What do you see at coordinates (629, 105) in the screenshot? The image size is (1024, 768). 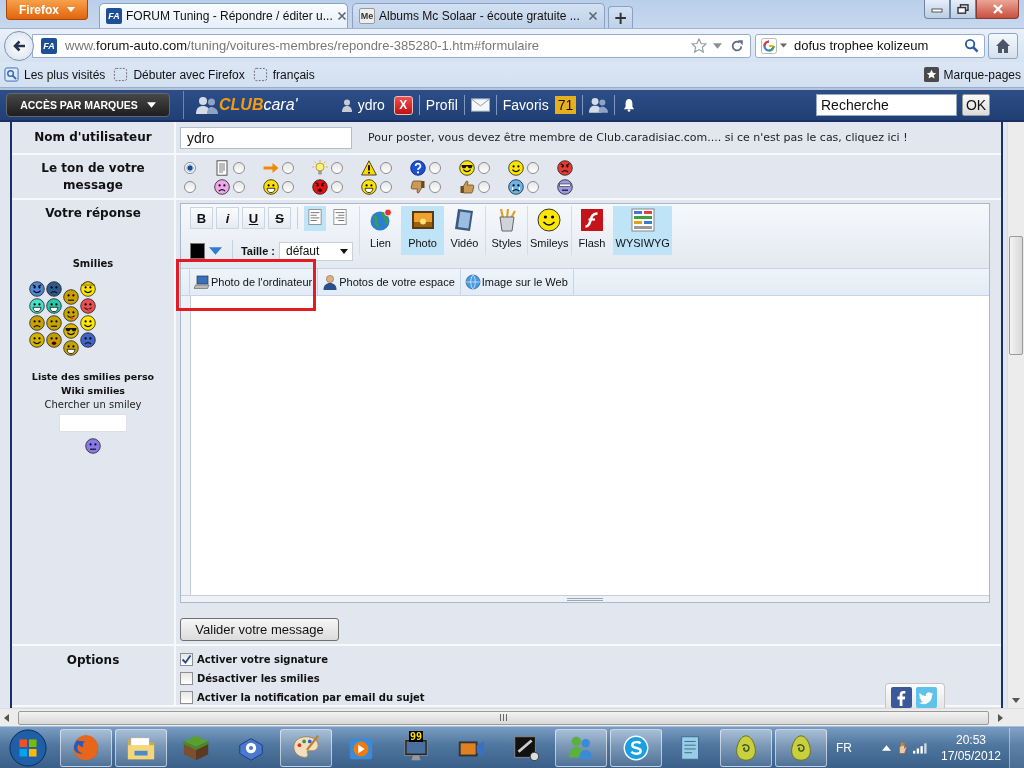 I see `bell-icon` at bounding box center [629, 105].